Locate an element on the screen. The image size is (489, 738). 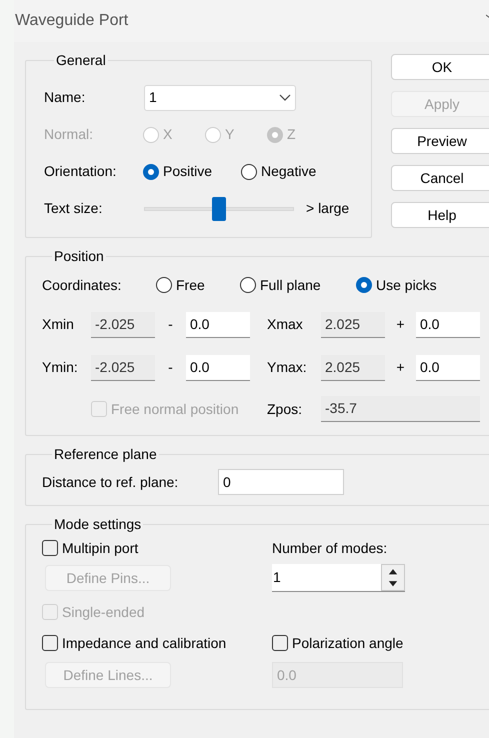
group-title: Position is located at coordinates (79, 256).